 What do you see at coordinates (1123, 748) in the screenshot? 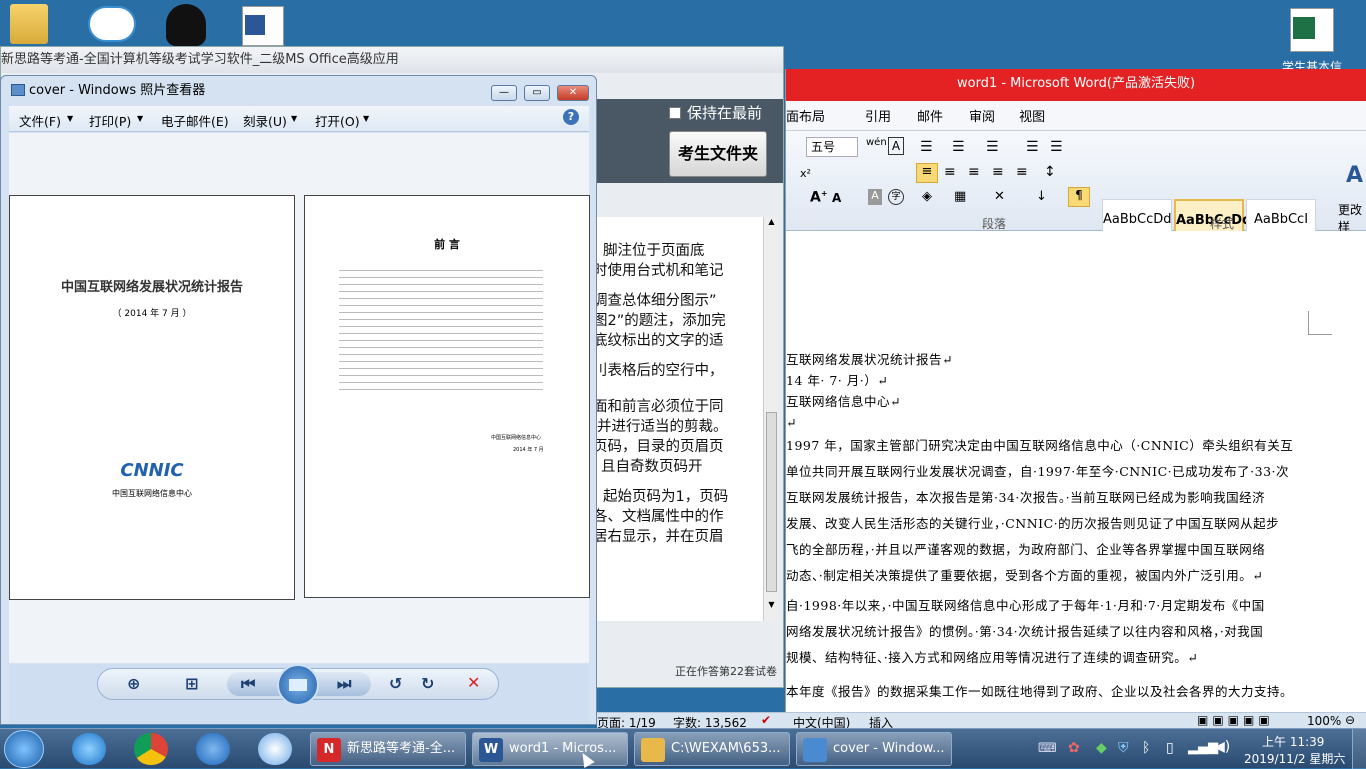
I see `tray-security-icon: ⛨` at bounding box center [1123, 748].